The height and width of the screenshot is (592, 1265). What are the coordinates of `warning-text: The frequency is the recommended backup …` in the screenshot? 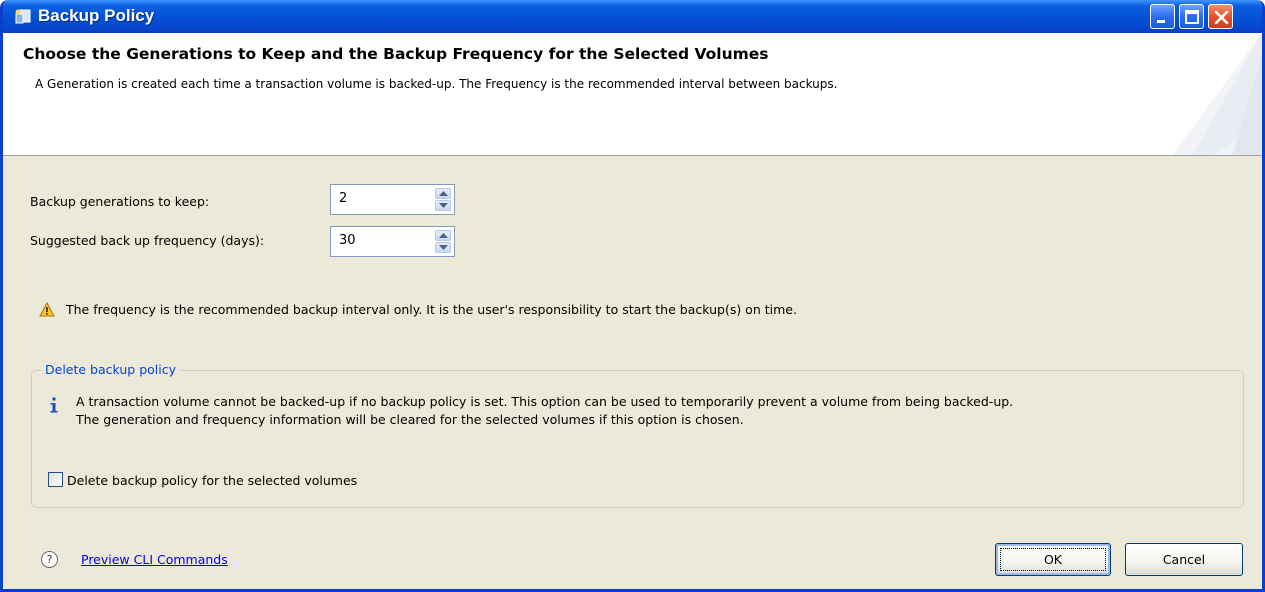 It's located at (431, 309).